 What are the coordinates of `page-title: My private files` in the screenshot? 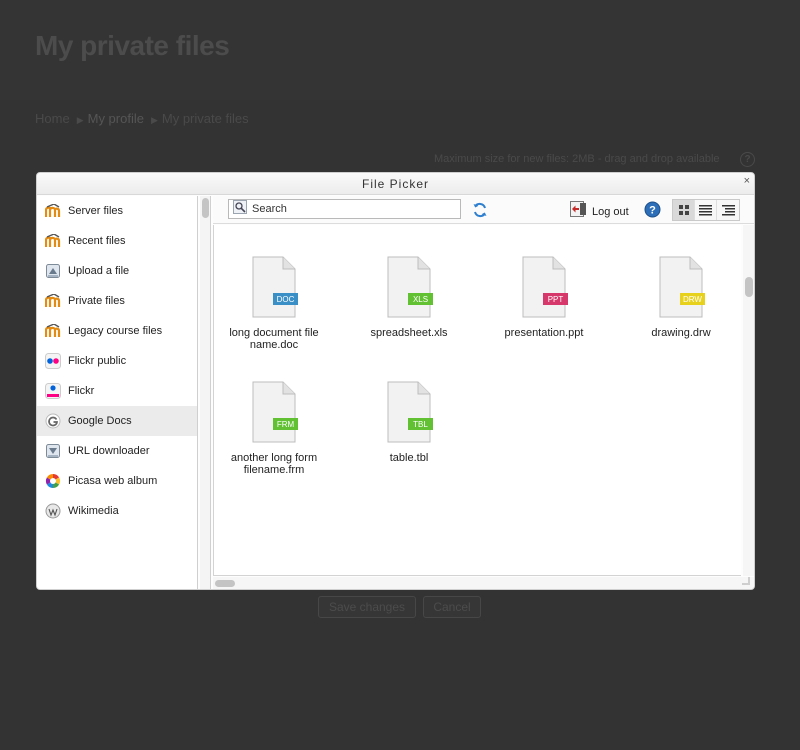 It's located at (132, 45).